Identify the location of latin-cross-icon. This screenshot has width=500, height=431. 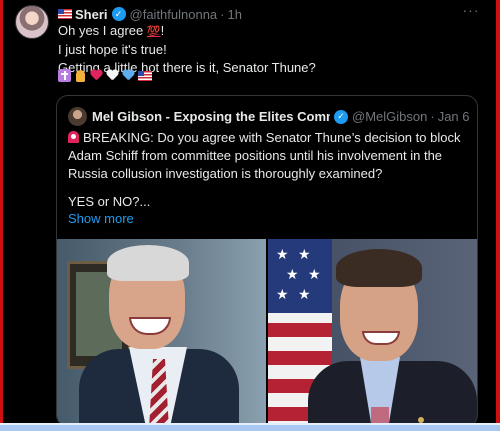
(64, 75).